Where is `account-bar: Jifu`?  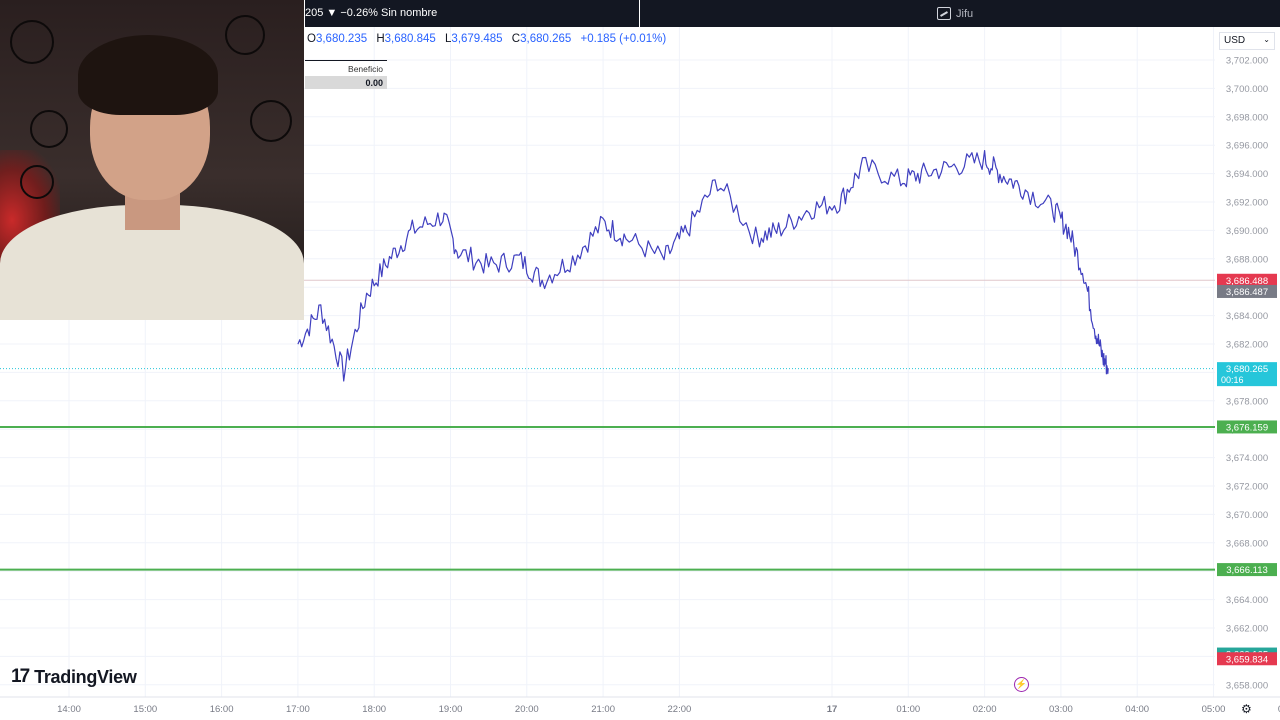 account-bar: Jifu is located at coordinates (960, 13).